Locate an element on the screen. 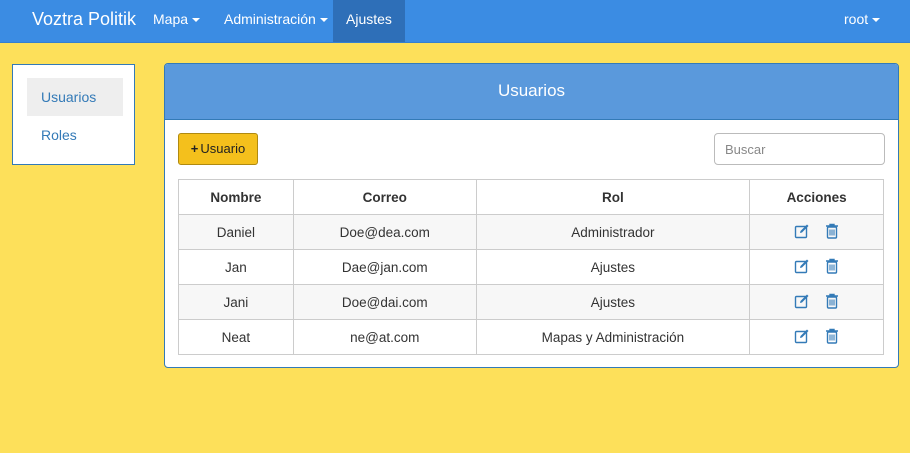  cell-nombre: Neat is located at coordinates (236, 337).